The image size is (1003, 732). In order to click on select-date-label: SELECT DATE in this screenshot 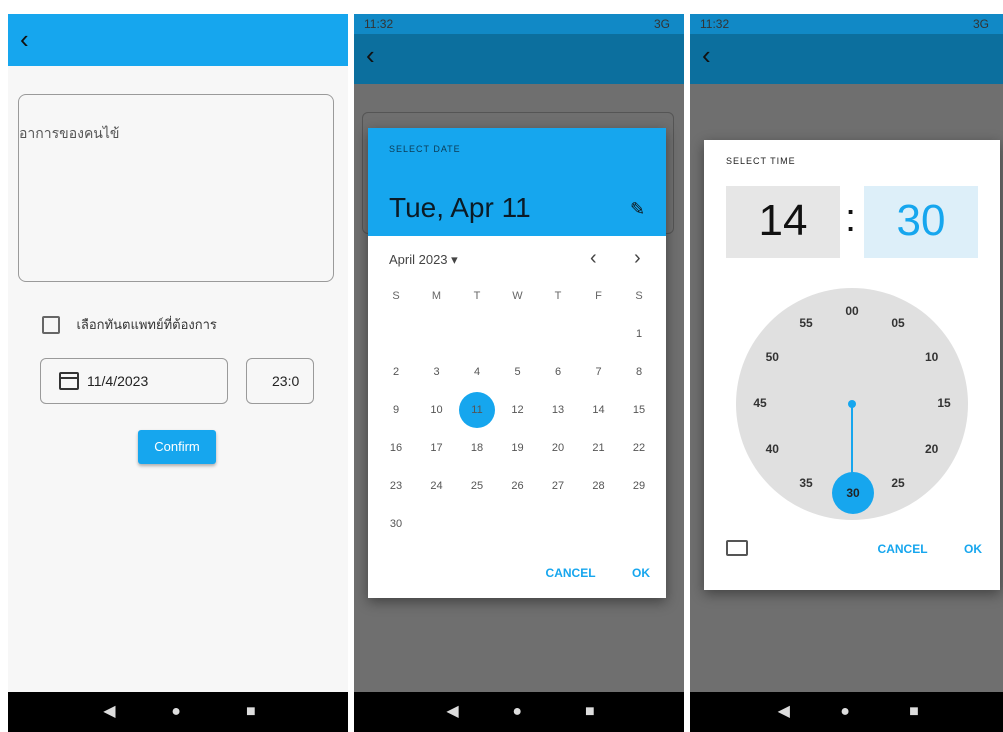, I will do `click(425, 149)`.